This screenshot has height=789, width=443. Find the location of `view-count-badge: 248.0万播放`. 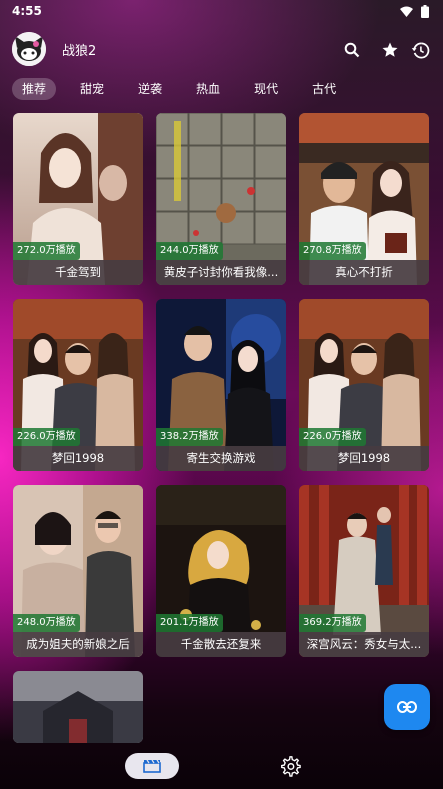

view-count-badge: 248.0万播放 is located at coordinates (46, 623).